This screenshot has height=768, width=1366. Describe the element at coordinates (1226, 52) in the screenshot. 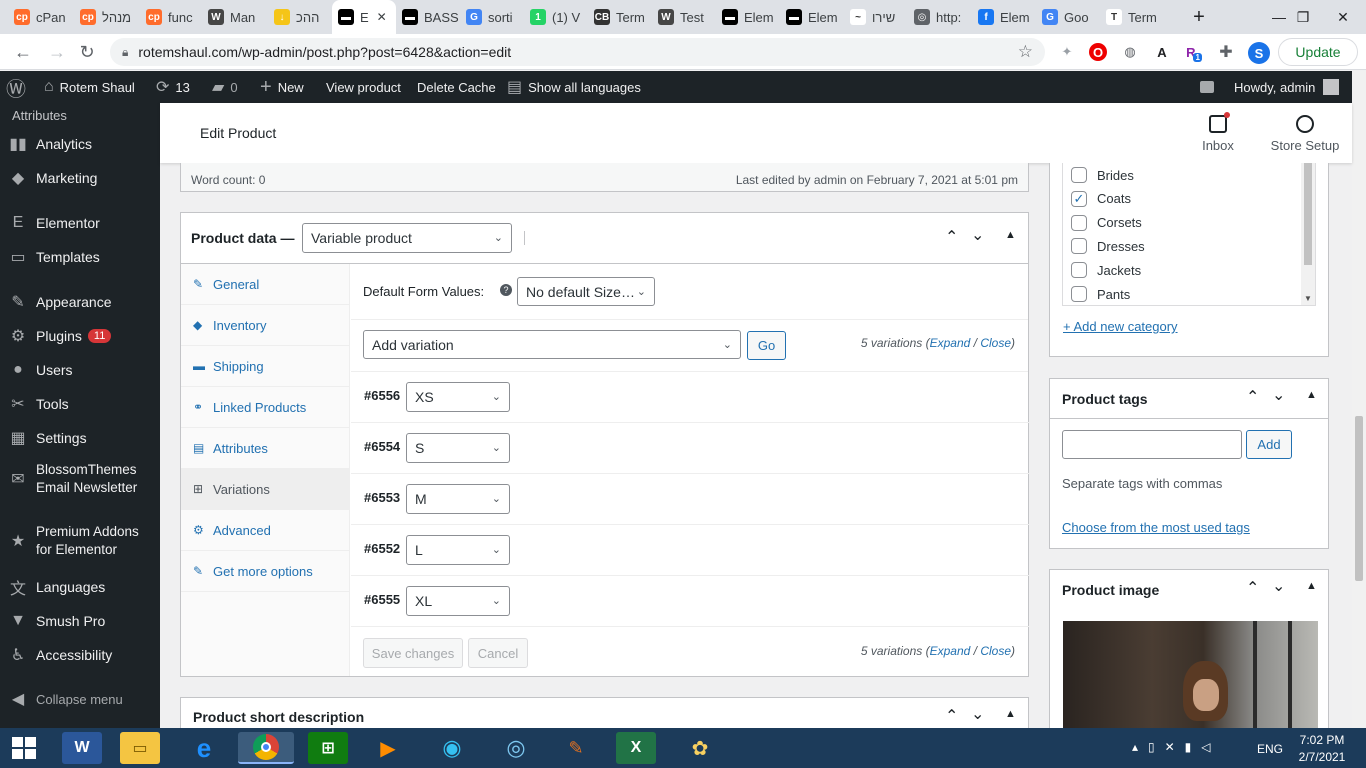

I see `puzzle-extensions-icon: ✚` at that location.